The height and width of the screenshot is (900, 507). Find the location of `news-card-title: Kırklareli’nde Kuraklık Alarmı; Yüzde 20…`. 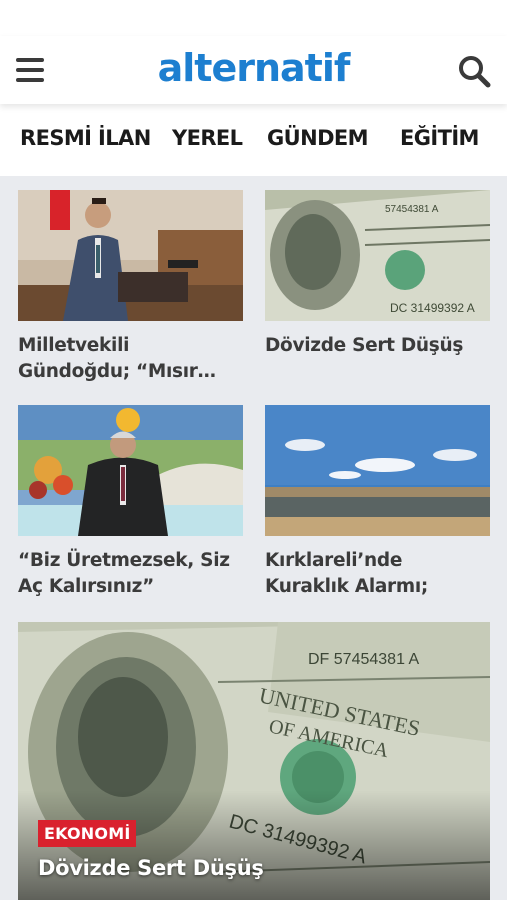

news-card-title: Kırklareli’nde Kuraklık Alarmı; Yüzde 20… is located at coordinates (347, 573).